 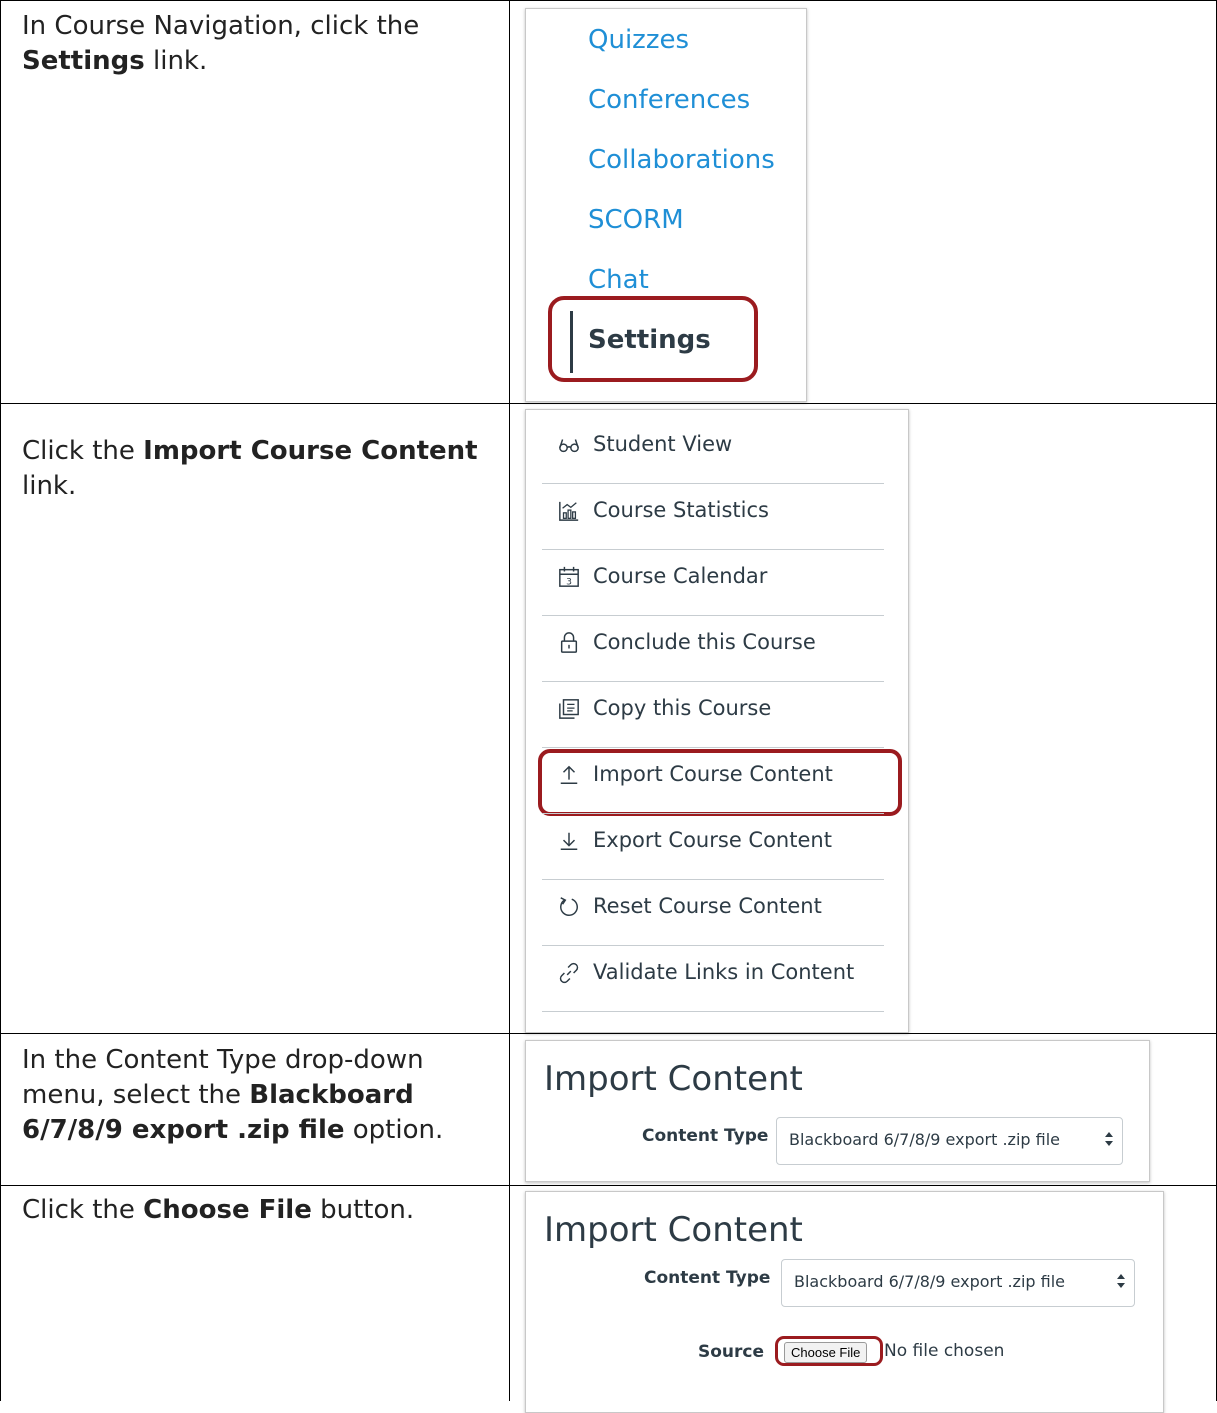 What do you see at coordinates (618, 280) in the screenshot?
I see `nav-link-chat: Chat` at bounding box center [618, 280].